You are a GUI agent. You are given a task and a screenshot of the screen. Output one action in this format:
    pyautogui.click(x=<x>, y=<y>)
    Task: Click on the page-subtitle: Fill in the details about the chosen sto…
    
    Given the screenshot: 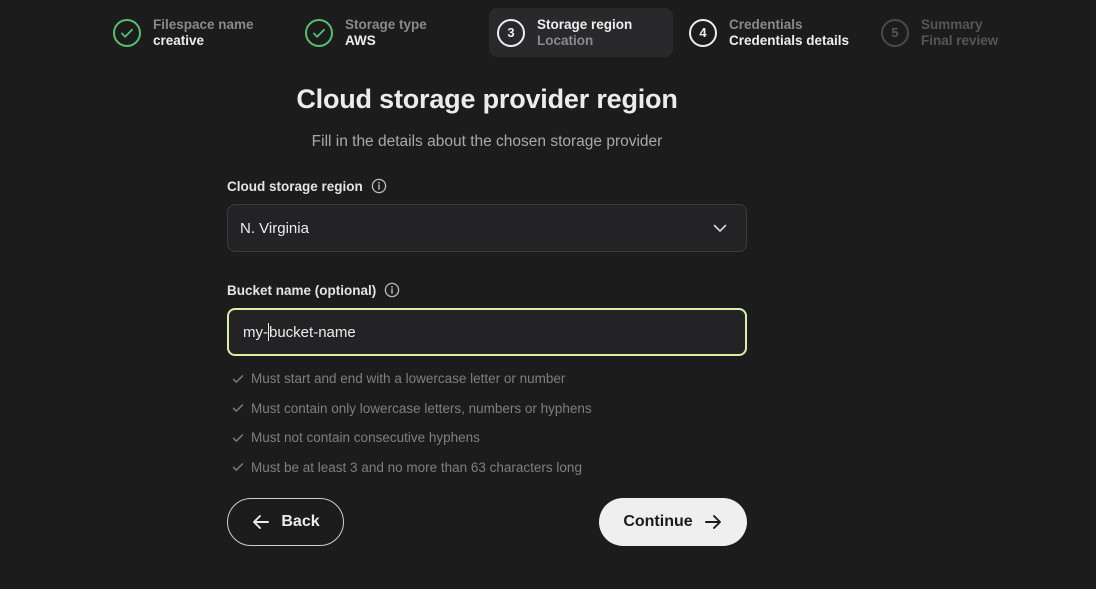 What is the action you would take?
    pyautogui.click(x=487, y=141)
    